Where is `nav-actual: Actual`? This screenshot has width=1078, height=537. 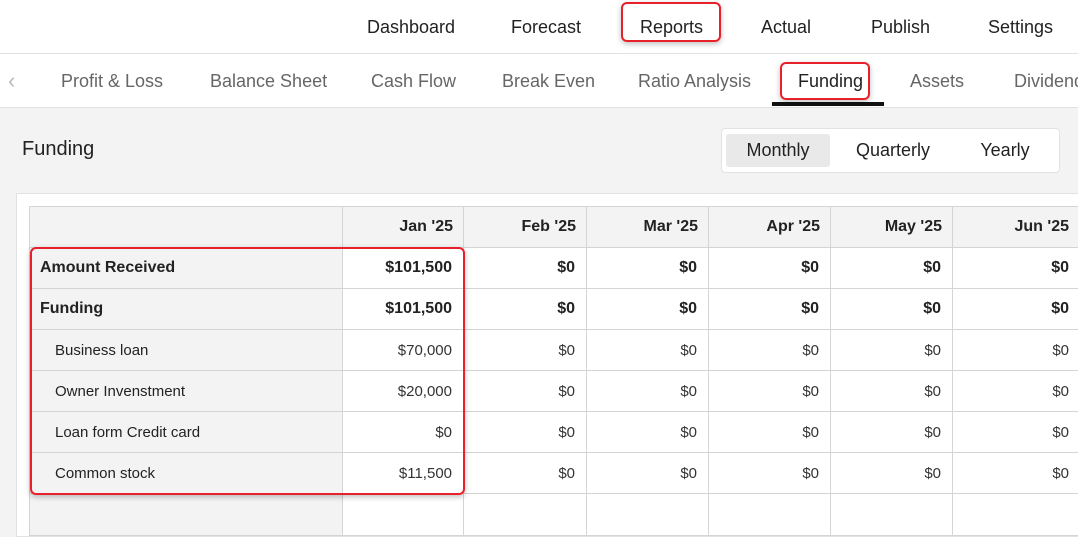 nav-actual: Actual is located at coordinates (786, 27).